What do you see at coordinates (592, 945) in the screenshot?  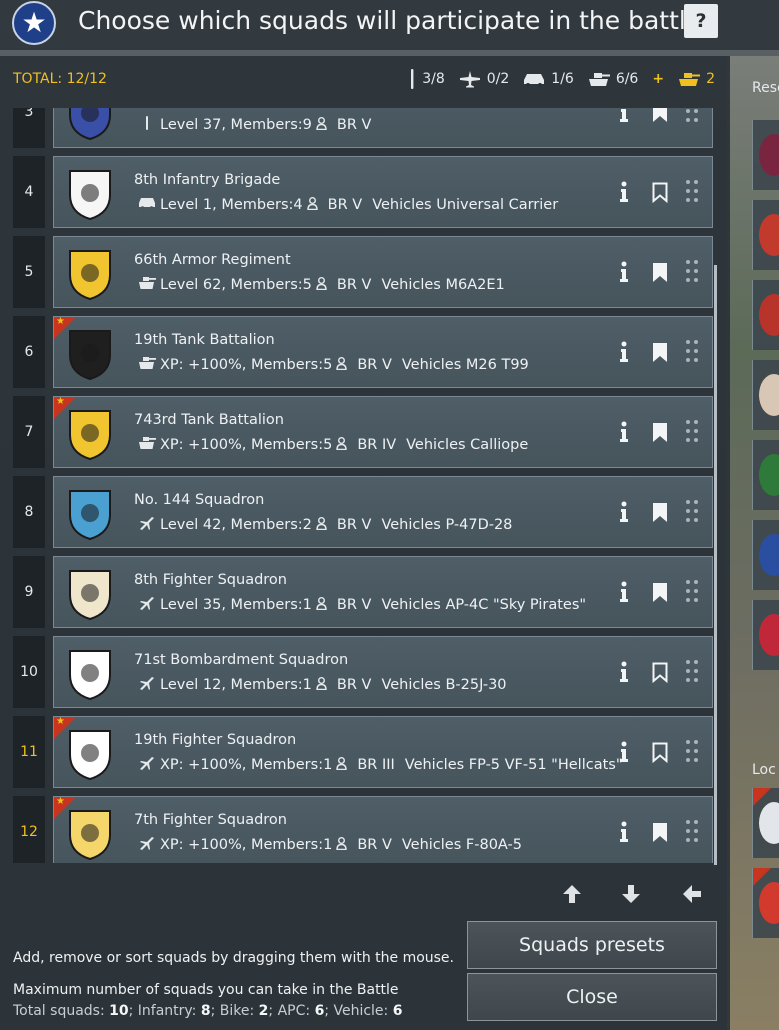 I see `squads-presets-button: Squads presets` at bounding box center [592, 945].